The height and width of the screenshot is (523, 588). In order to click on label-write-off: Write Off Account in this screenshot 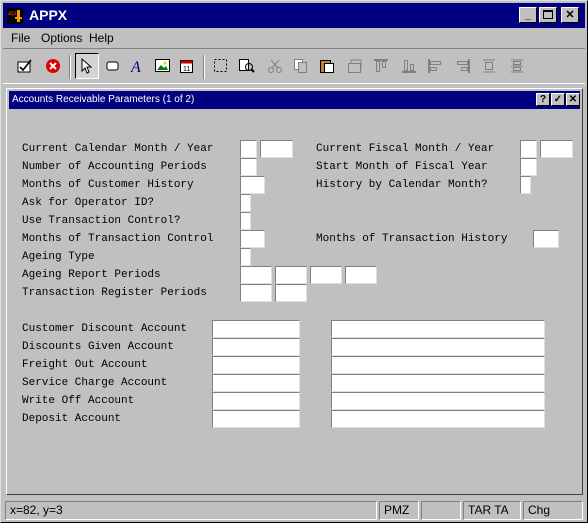, I will do `click(78, 401)`.